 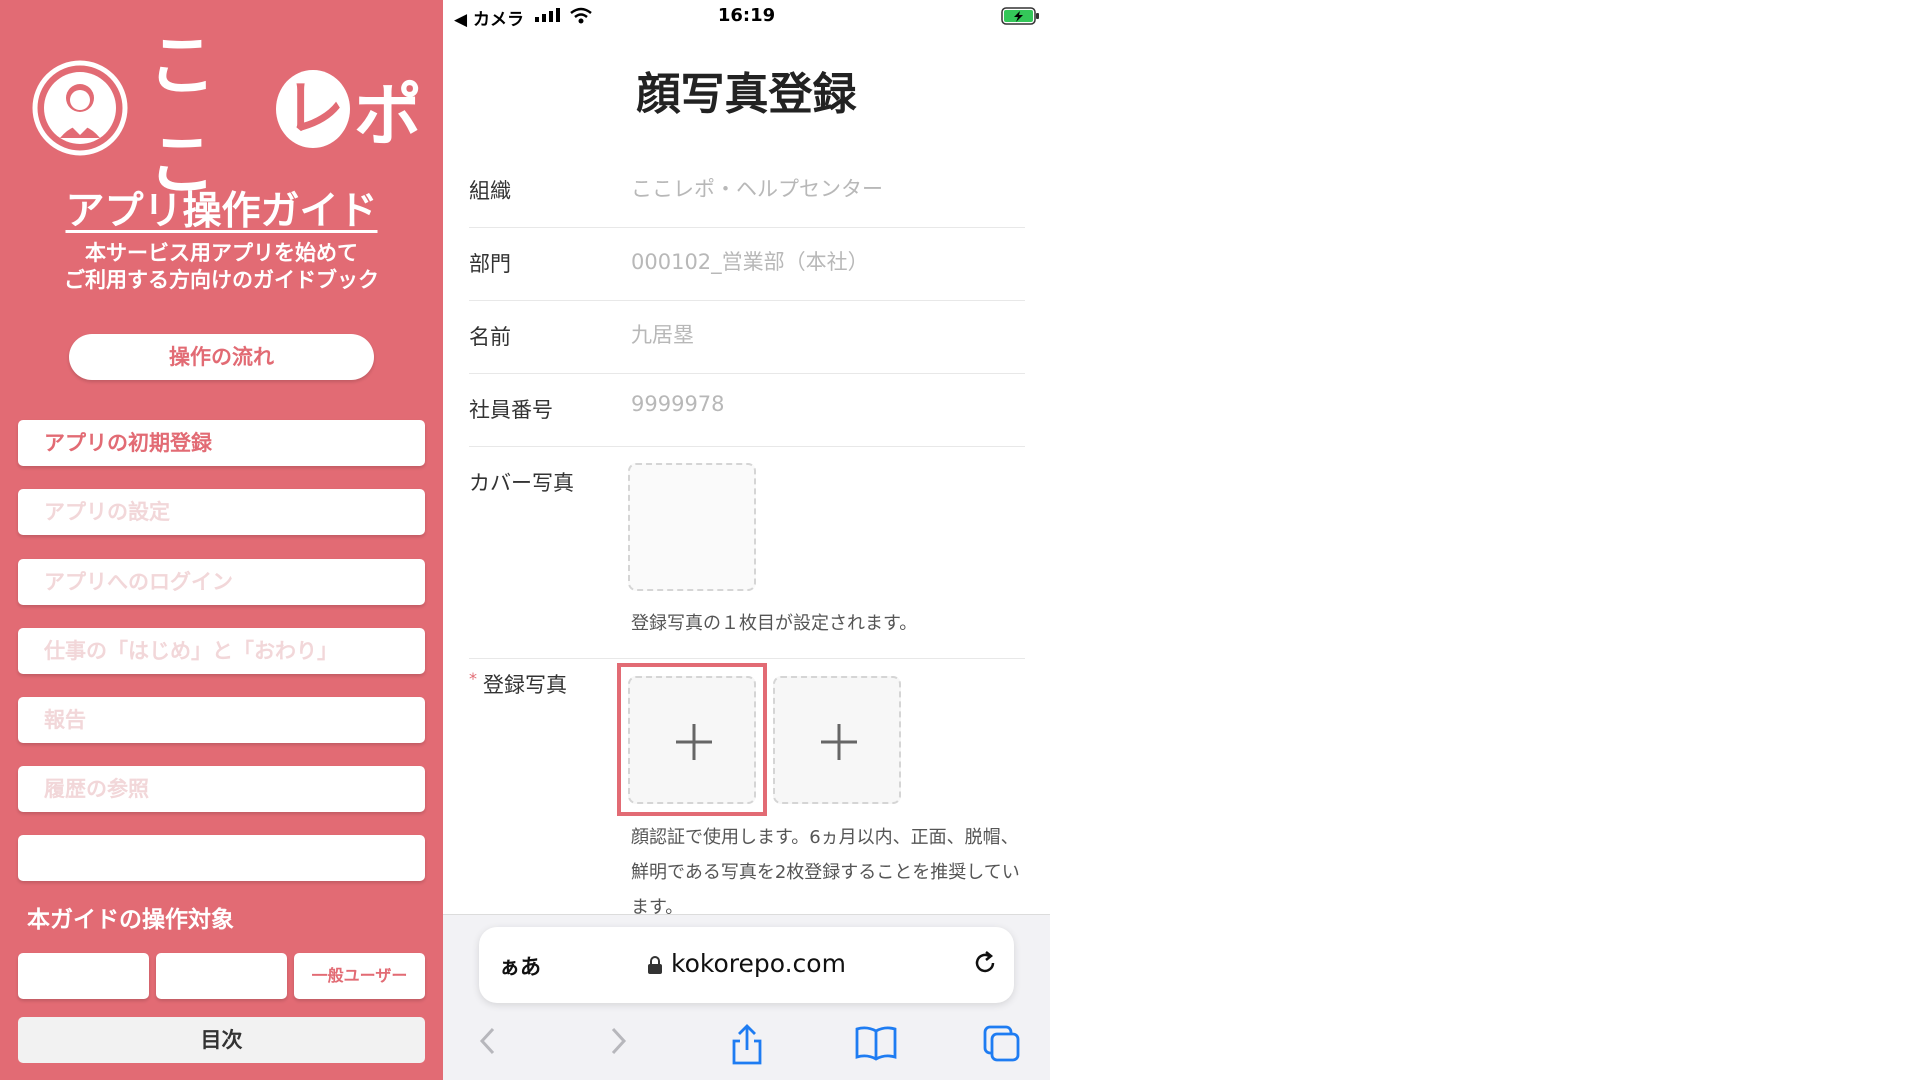 What do you see at coordinates (490, 191) in the screenshot?
I see `field-label: 組織` at bounding box center [490, 191].